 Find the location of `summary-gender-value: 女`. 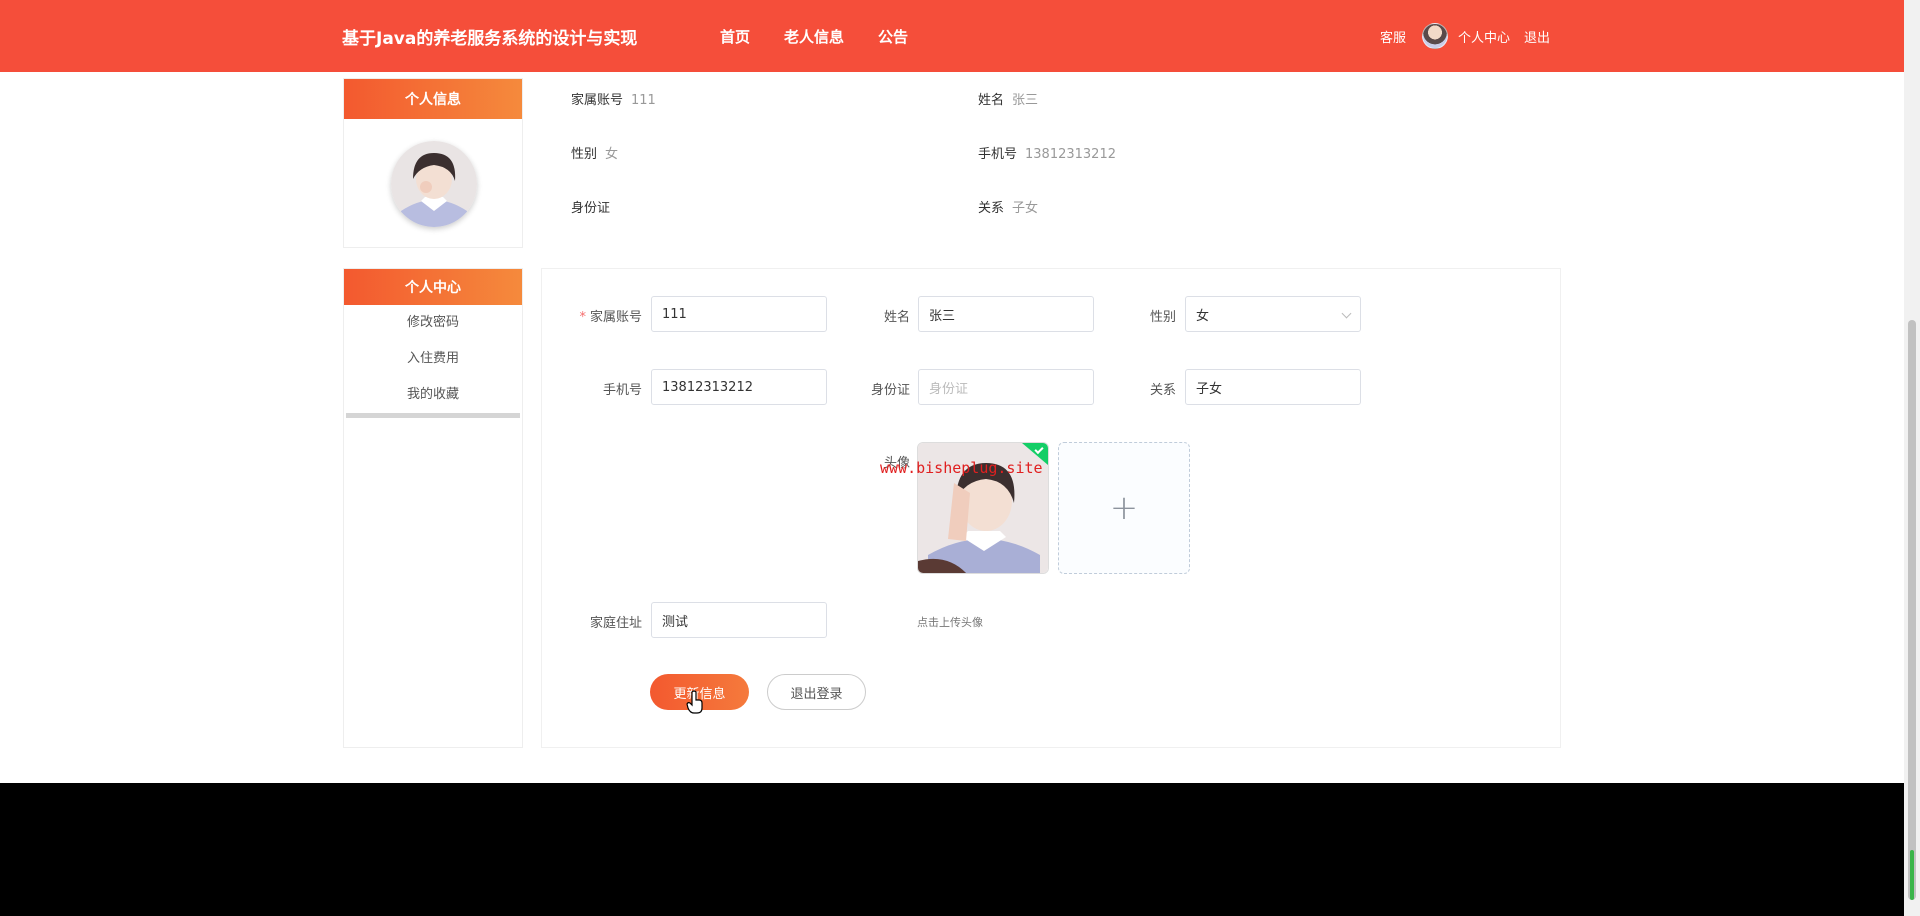

summary-gender-value: 女 is located at coordinates (612, 154).